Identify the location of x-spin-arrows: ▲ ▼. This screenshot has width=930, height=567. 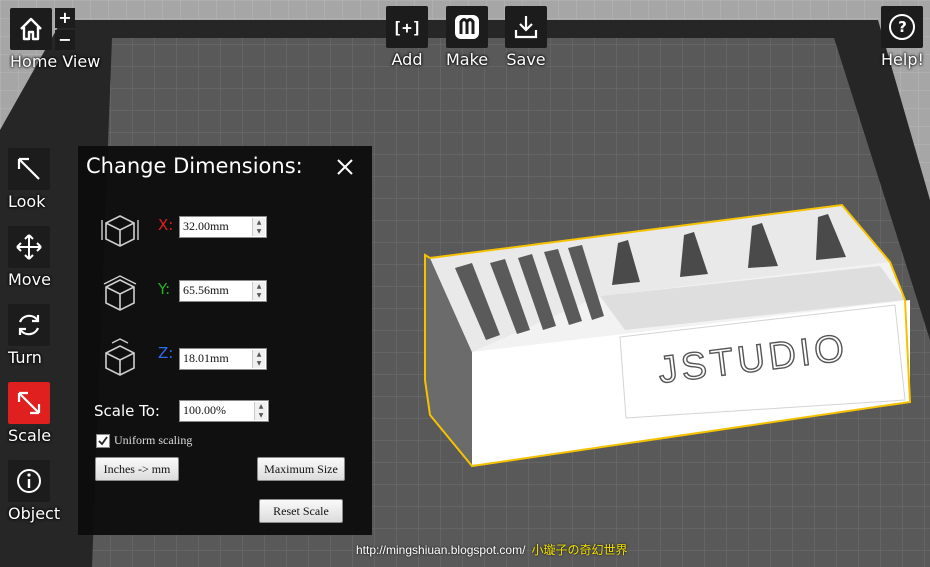
(258, 227).